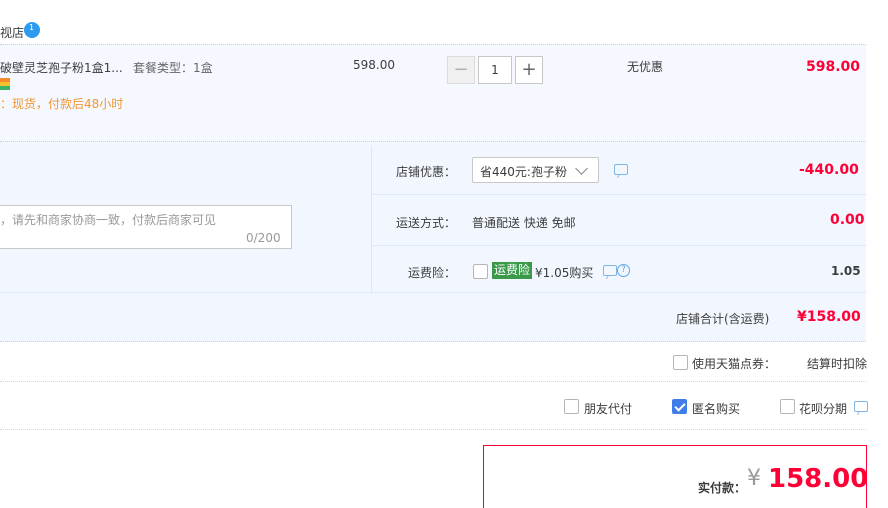 This screenshot has width=888, height=508. What do you see at coordinates (680, 362) in the screenshot?
I see `tmall-coupon-checkbox` at bounding box center [680, 362].